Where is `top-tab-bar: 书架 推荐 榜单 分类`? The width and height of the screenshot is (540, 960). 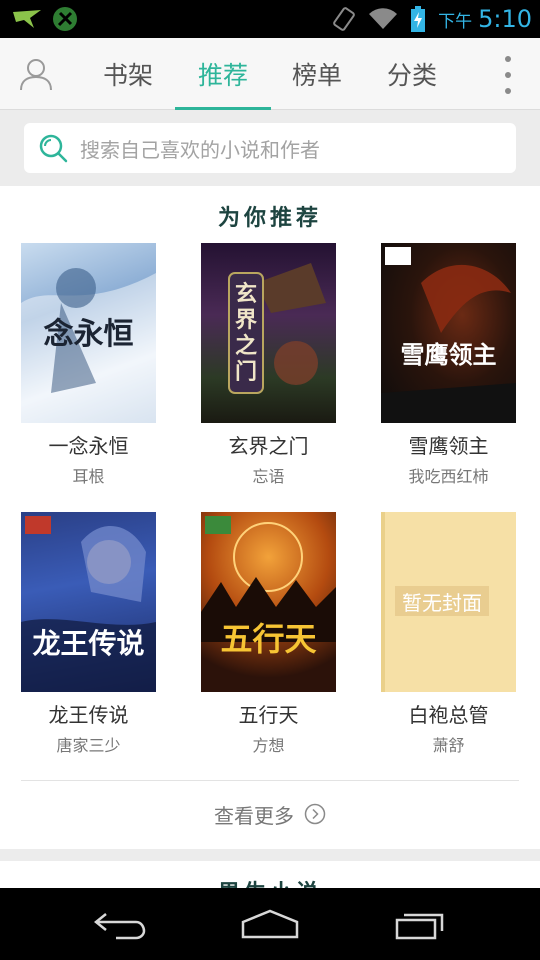
top-tab-bar: 书架 推荐 榜单 分类 is located at coordinates (270, 74).